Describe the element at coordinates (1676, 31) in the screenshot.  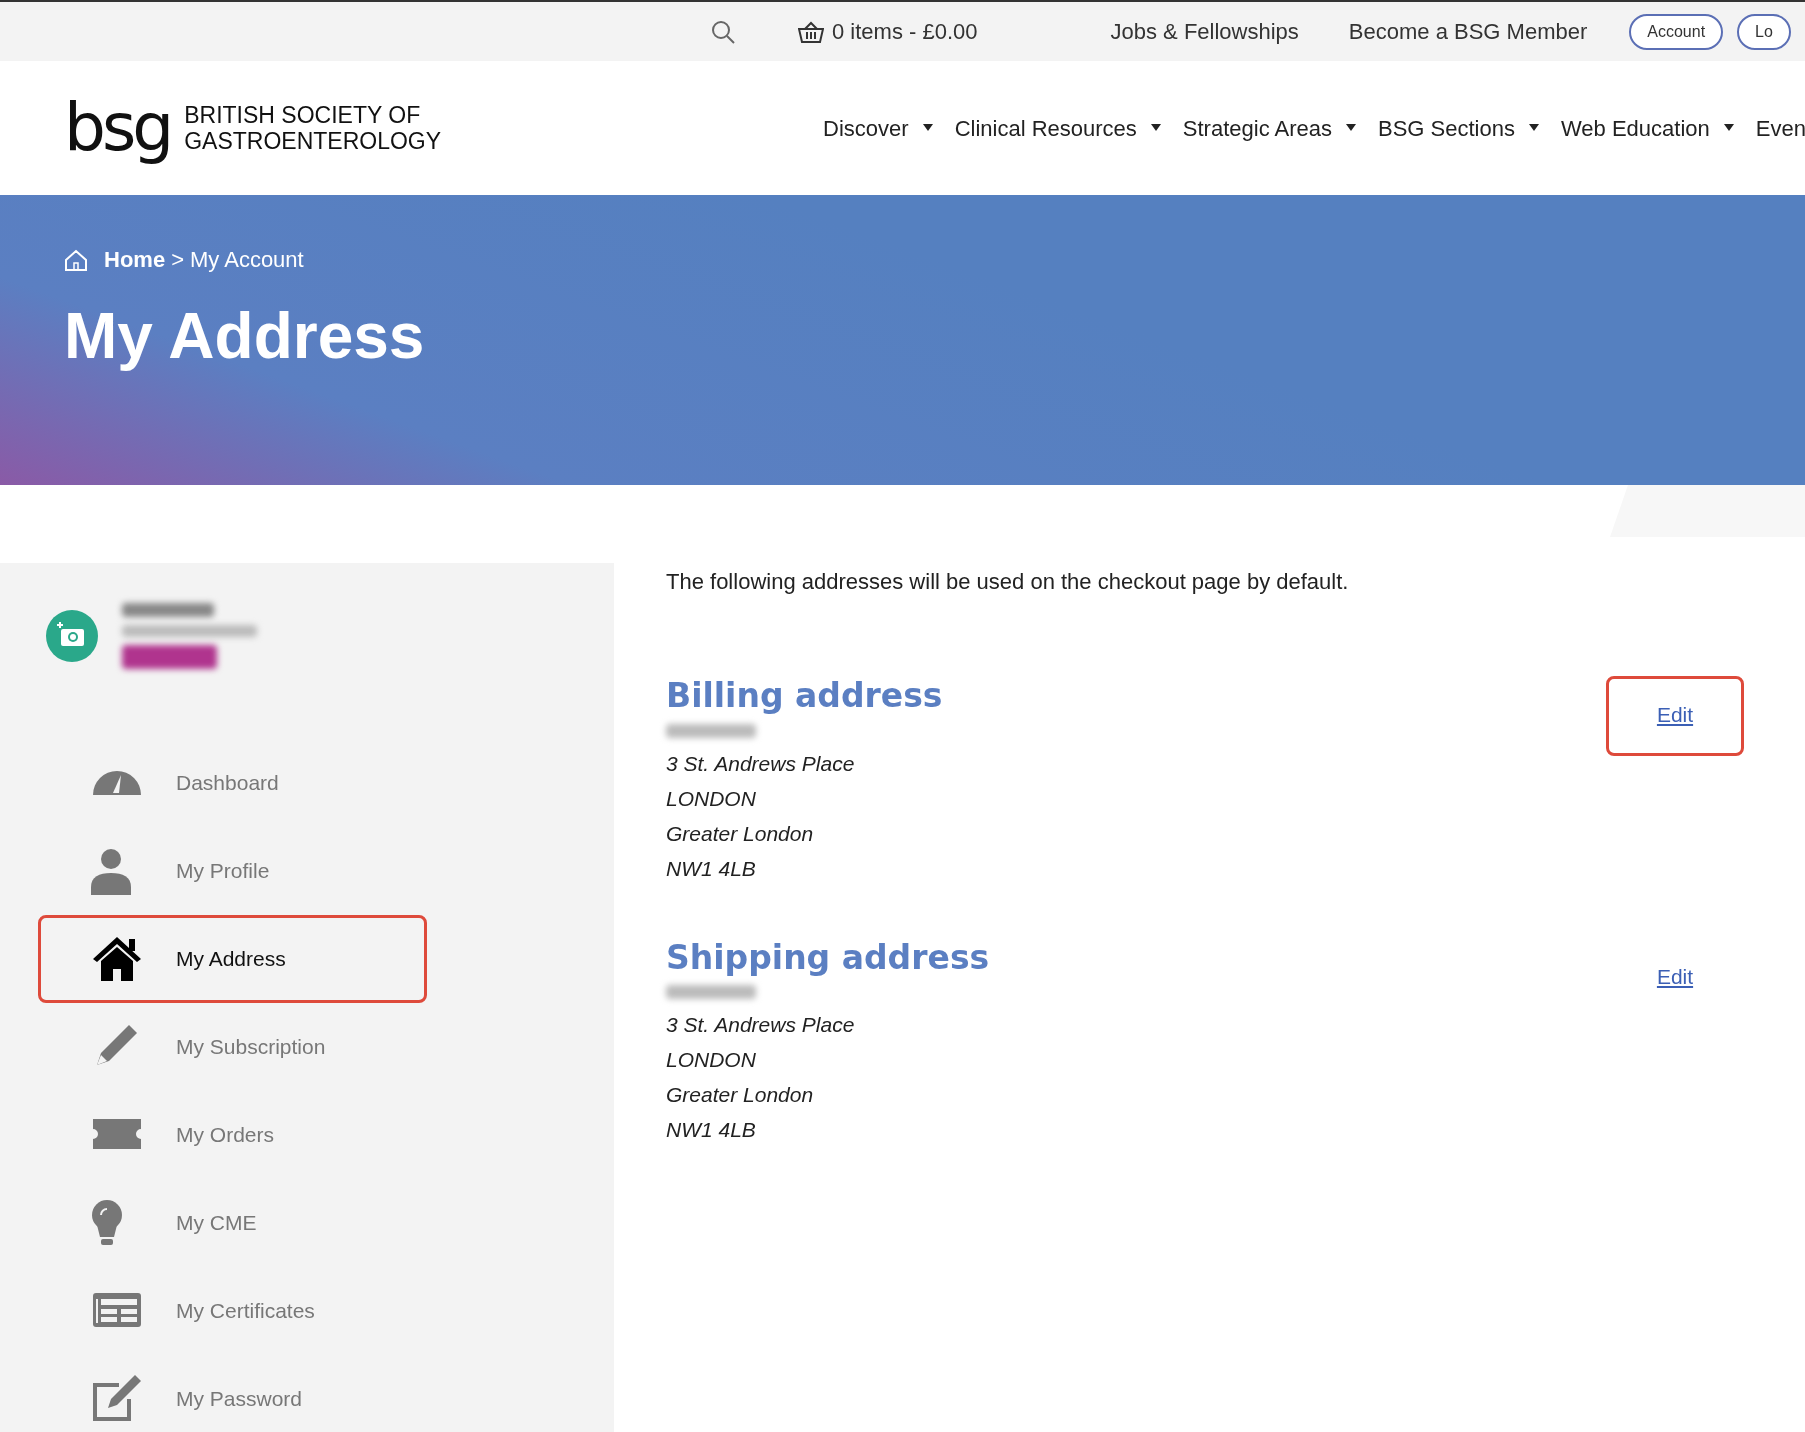
I see `account-button: Account` at that location.